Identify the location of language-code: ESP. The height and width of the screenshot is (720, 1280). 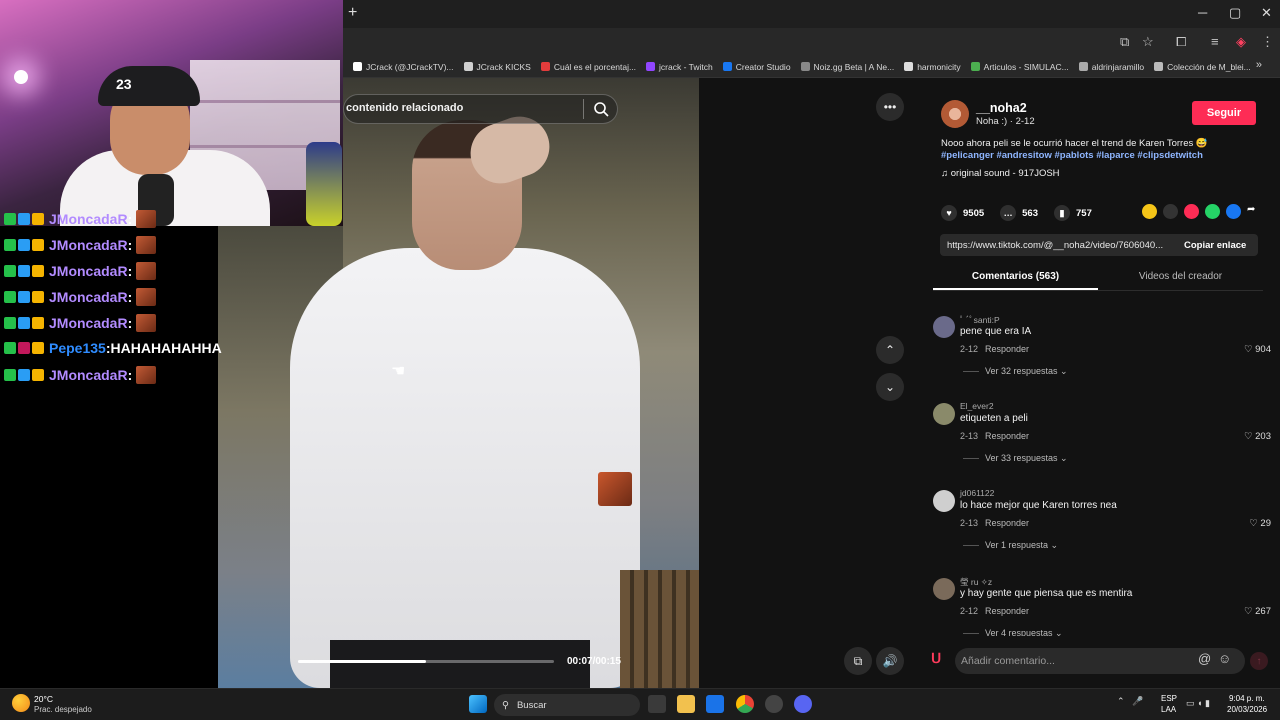
(1169, 698).